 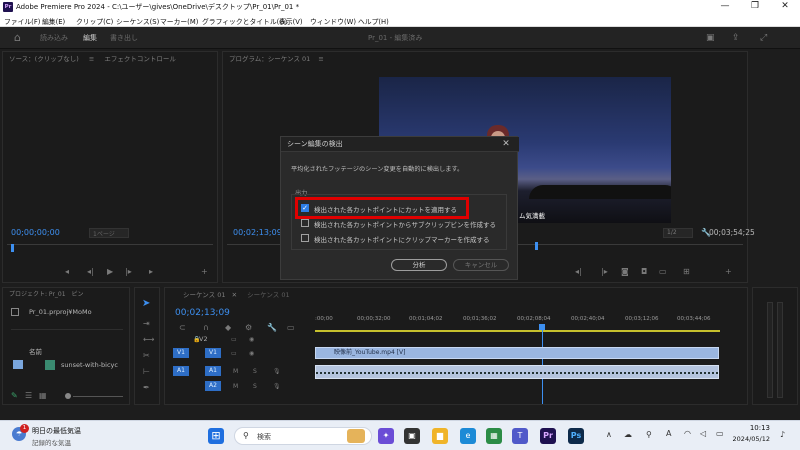 I want to click on menu-window: ウィンドウ(W), so click(x=333, y=21).